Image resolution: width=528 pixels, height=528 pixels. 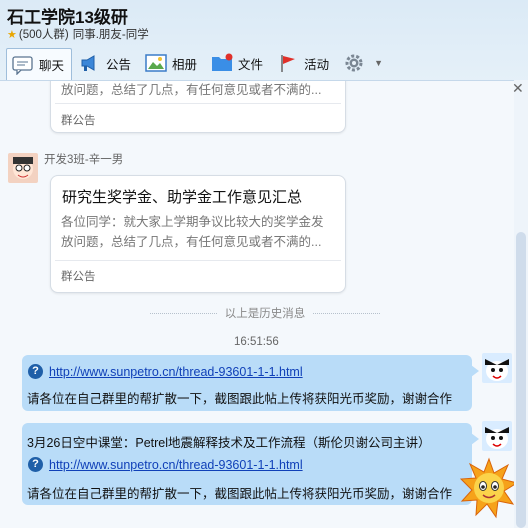 I want to click on close-icon: ✕, so click(x=518, y=88).